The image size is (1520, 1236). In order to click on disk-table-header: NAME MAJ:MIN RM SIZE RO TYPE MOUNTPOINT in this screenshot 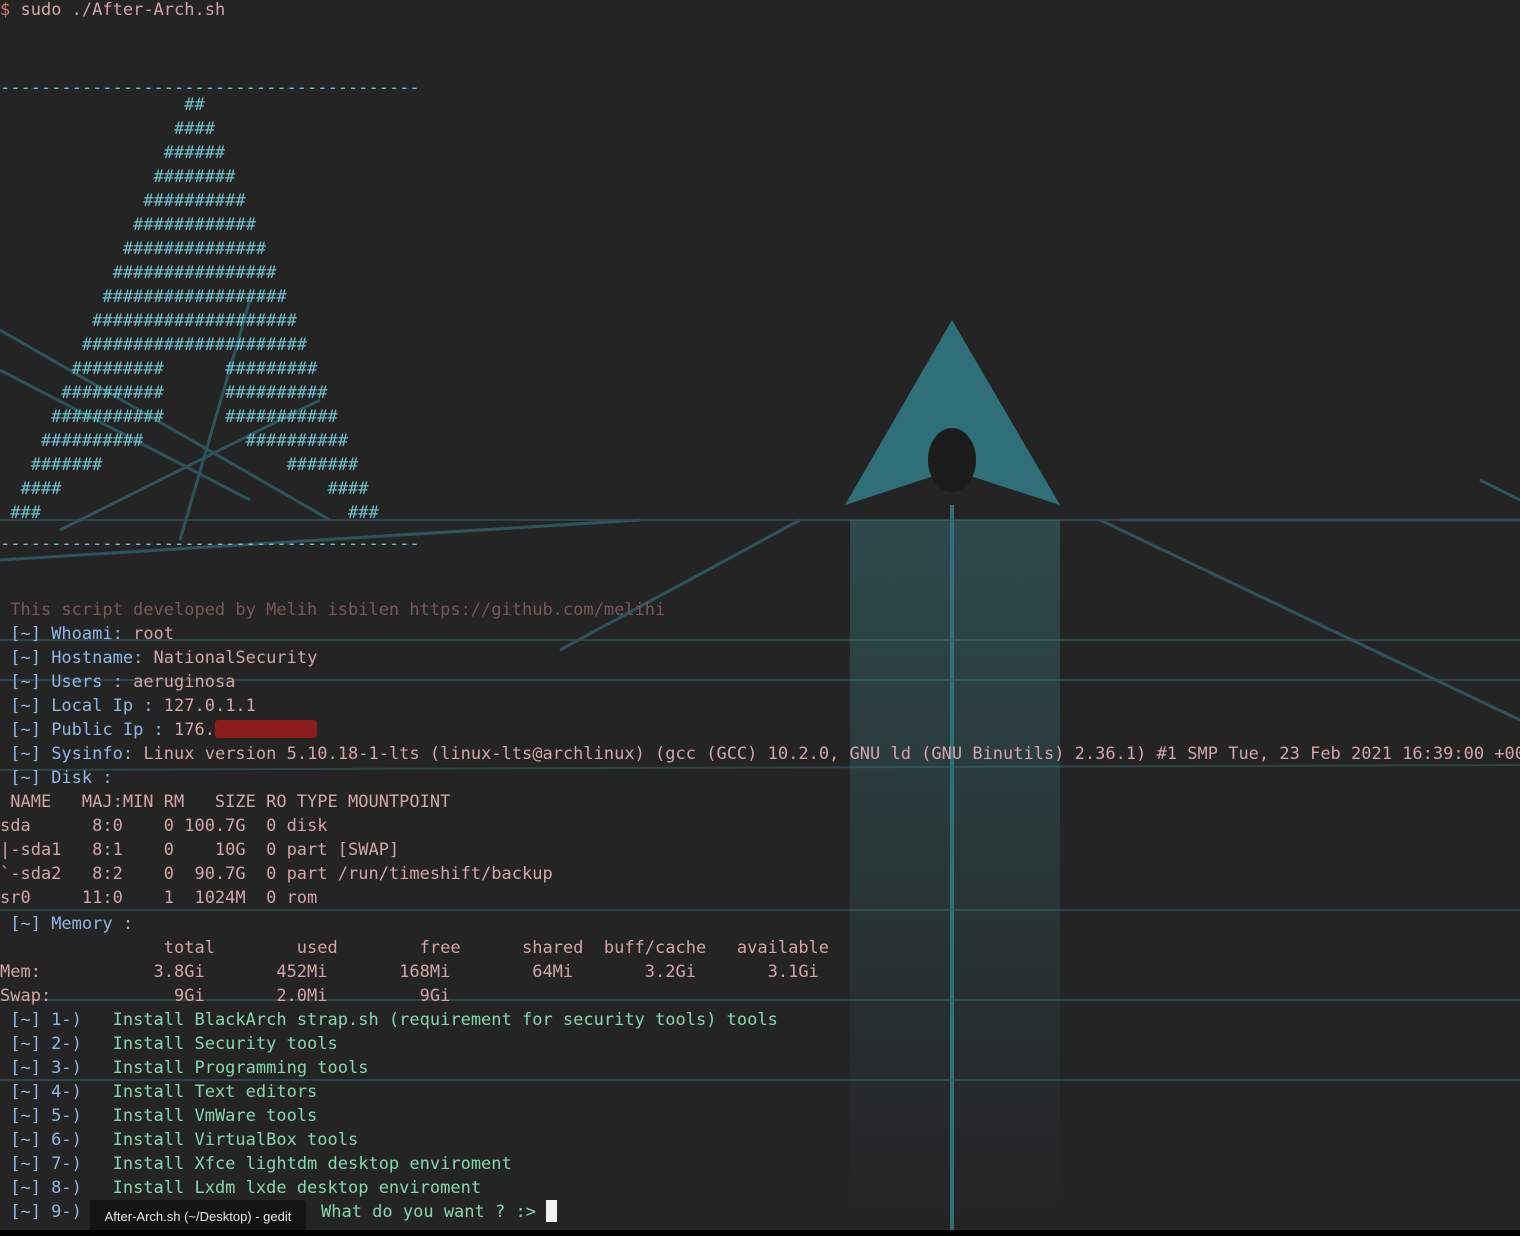, I will do `click(225, 802)`.